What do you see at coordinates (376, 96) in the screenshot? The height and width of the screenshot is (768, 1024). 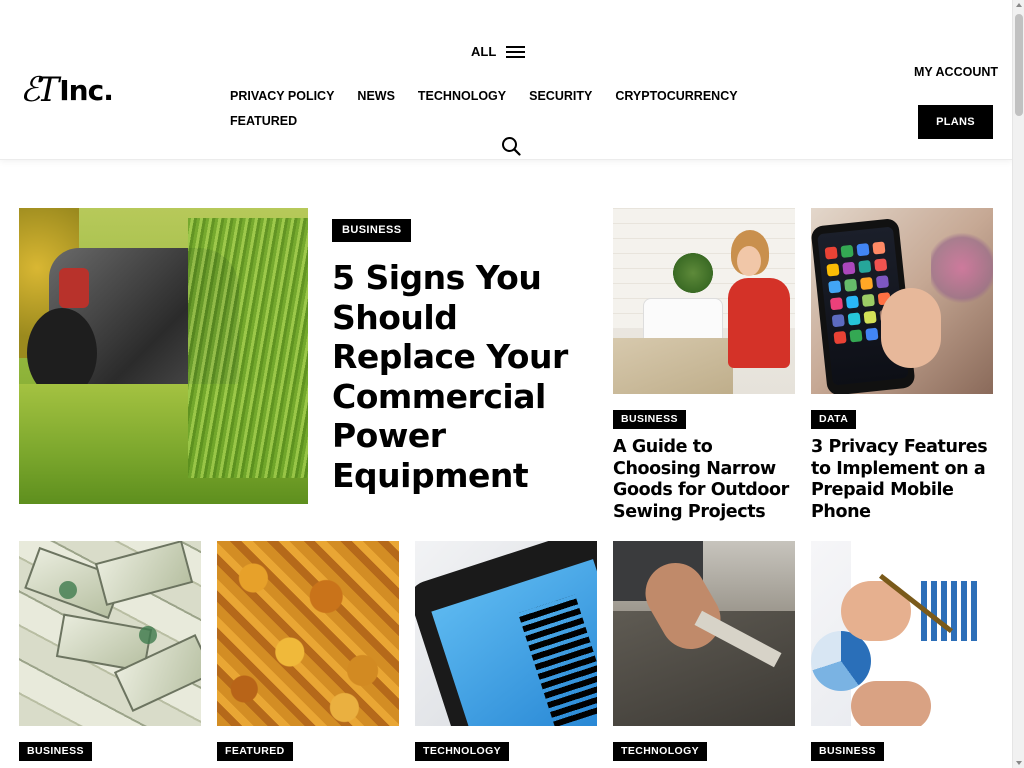 I see `nav-item-news: NEWS` at bounding box center [376, 96].